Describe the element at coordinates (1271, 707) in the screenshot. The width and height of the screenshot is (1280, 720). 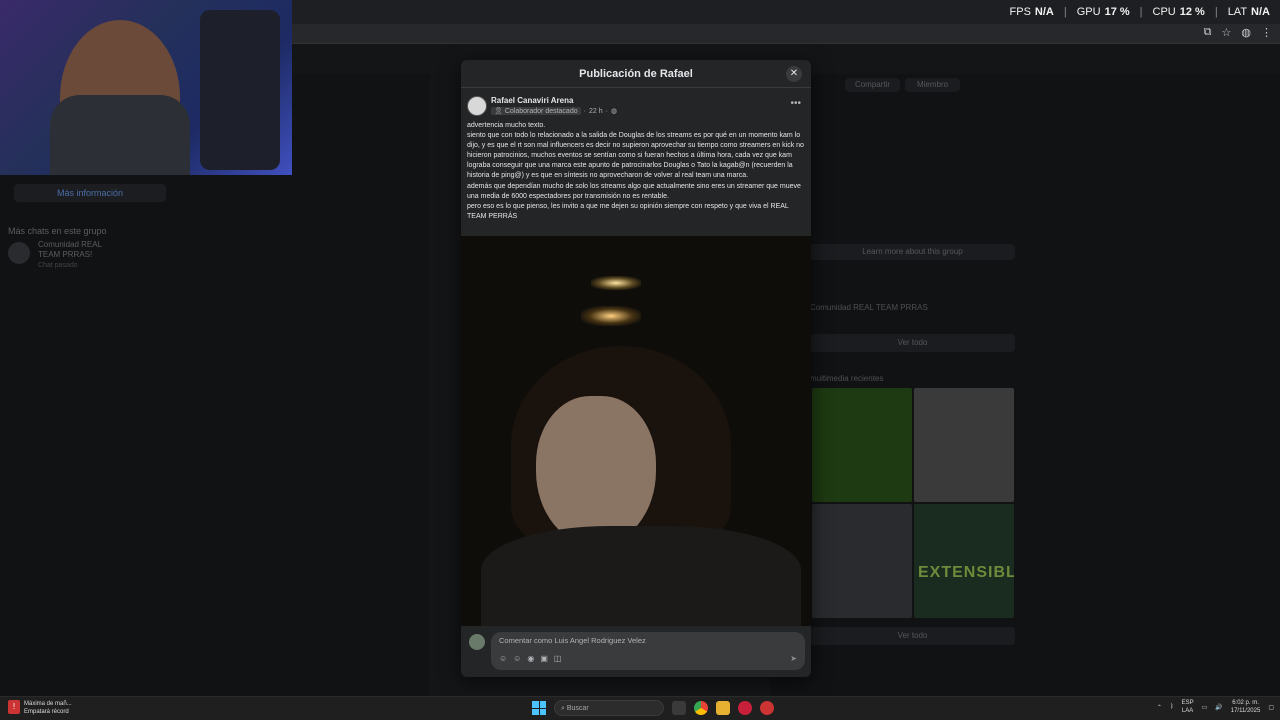
I see `notification-bell-icon: ▢` at that location.